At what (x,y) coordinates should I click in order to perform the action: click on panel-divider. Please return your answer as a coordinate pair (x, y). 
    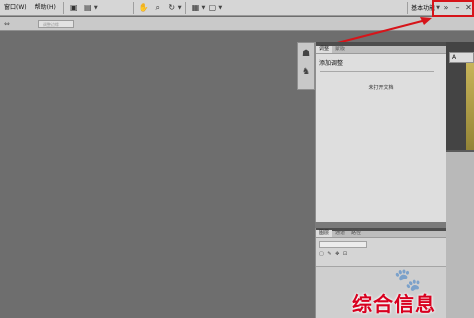
    Looking at the image, I should click on (377, 71).